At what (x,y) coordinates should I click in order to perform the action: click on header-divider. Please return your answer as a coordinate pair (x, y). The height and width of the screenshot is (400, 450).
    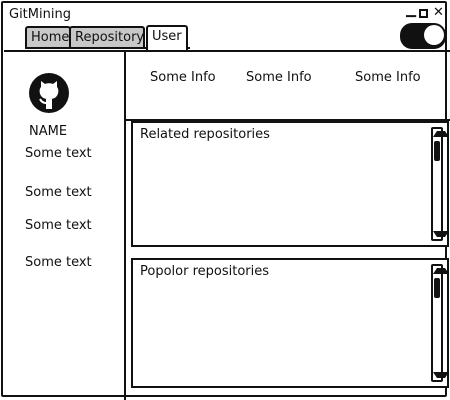
    Looking at the image, I should click on (227, 51).